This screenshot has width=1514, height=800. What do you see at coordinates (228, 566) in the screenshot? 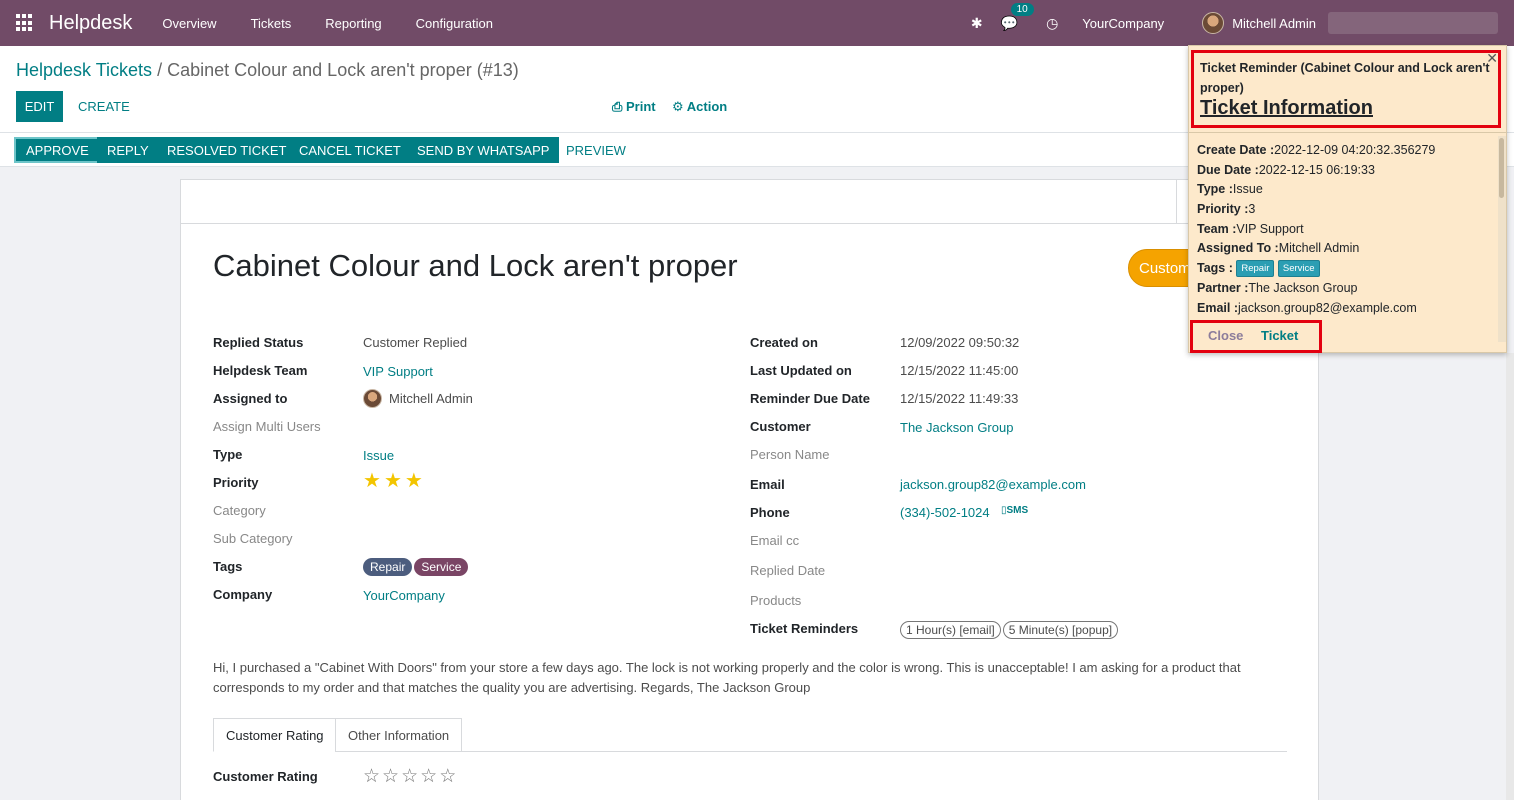
I see `tags-label: Tags` at bounding box center [228, 566].